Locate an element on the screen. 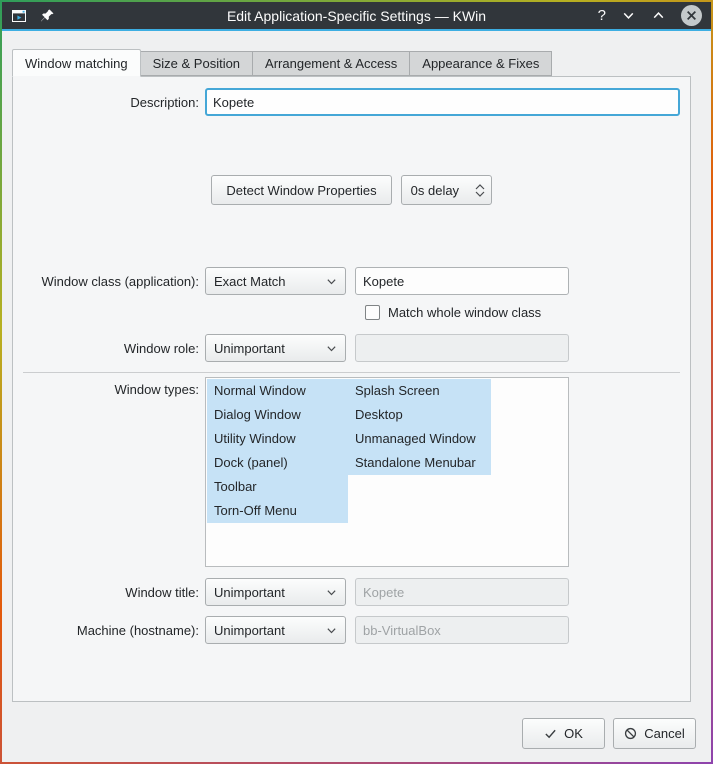 The image size is (713, 764). window-type-item: Utility Window is located at coordinates (277, 439).